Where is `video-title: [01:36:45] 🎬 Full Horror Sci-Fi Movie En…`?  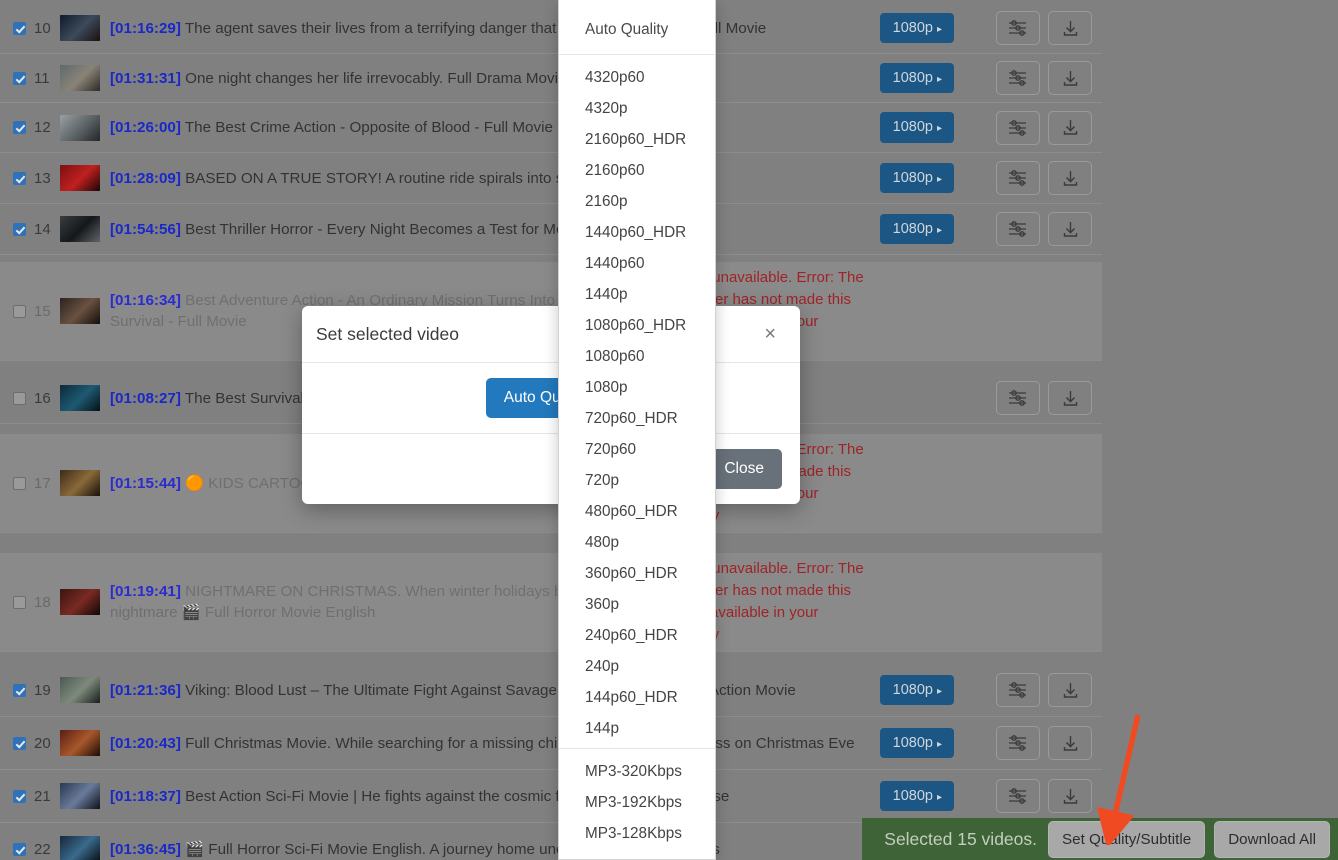 video-title: [01:36:45] 🎬 Full Horror Sci-Fi Movie En… is located at coordinates (490, 845).